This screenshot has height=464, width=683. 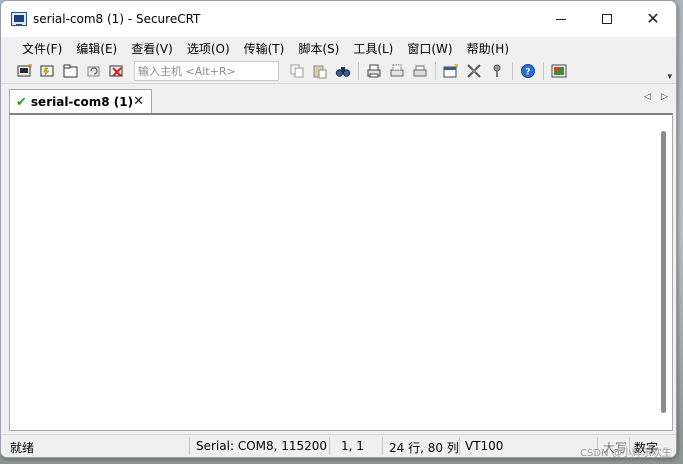 What do you see at coordinates (262, 446) in the screenshot?
I see `status-serial-config: Serial: COM8, 115200` at bounding box center [262, 446].